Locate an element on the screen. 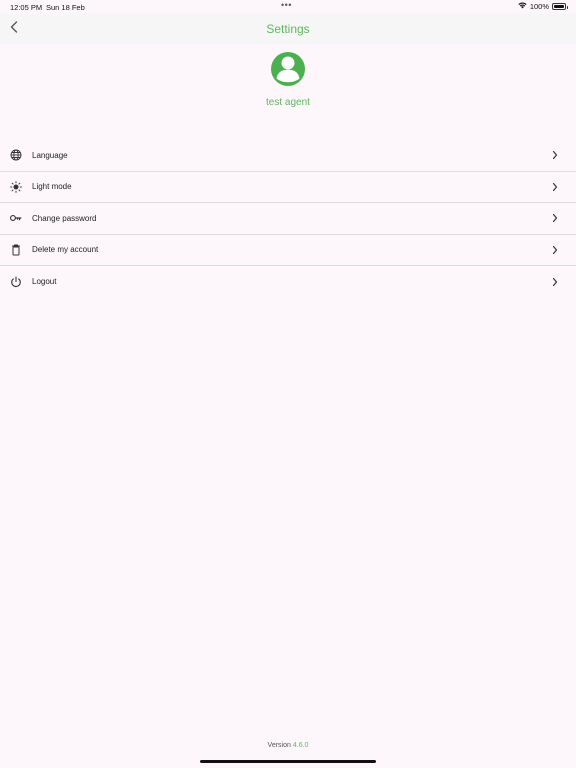 This screenshot has height=768, width=576. page-title: Settings is located at coordinates (288, 29).